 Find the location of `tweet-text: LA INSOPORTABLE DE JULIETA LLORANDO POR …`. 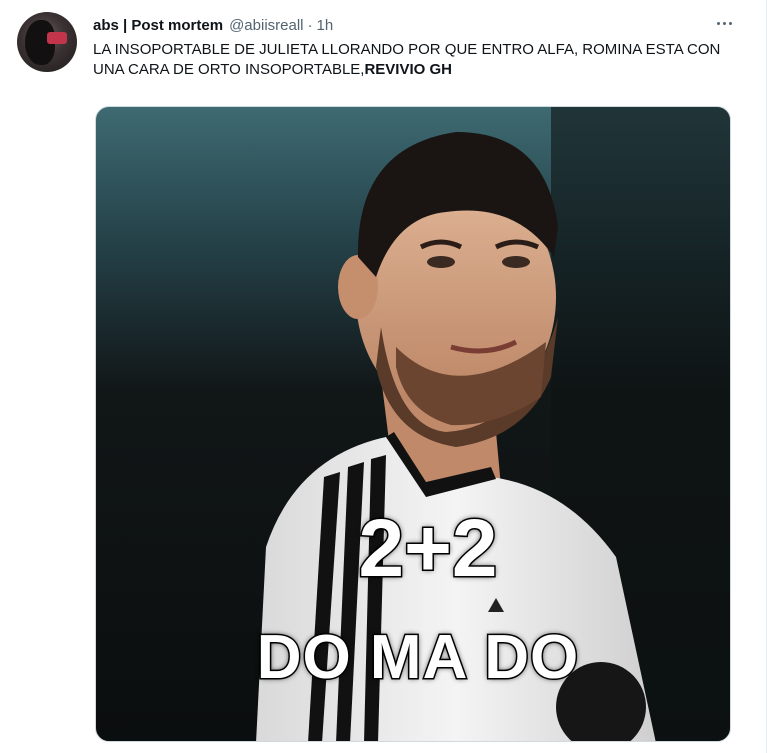

tweet-text: LA INSOPORTABLE DE JULIETA LLORANDO POR … is located at coordinates (413, 60).